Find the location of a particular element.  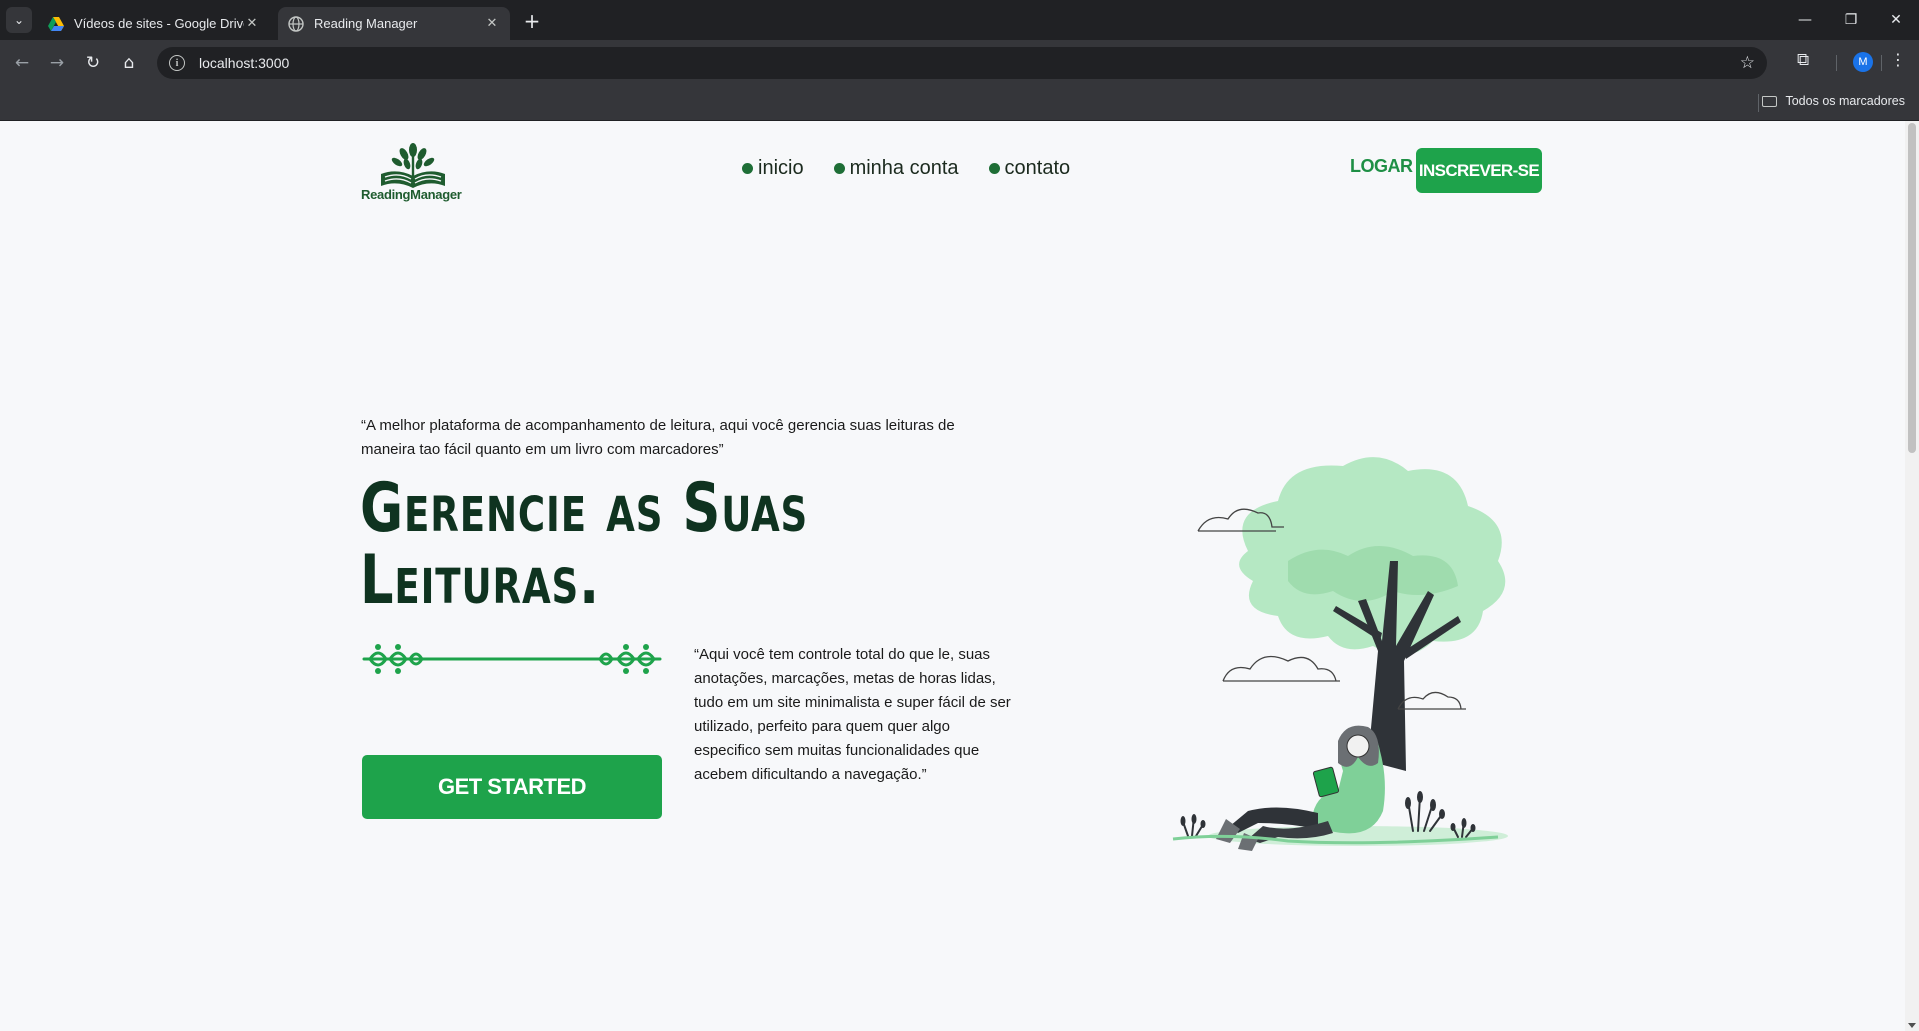

drive-icon is located at coordinates (56, 23).